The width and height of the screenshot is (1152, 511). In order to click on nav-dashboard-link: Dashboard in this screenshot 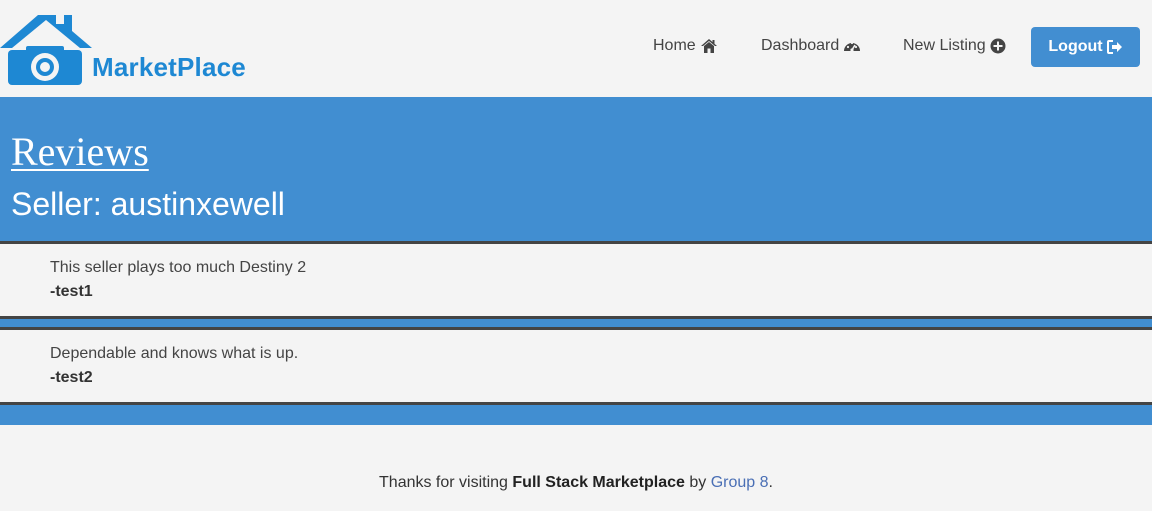, I will do `click(811, 46)`.